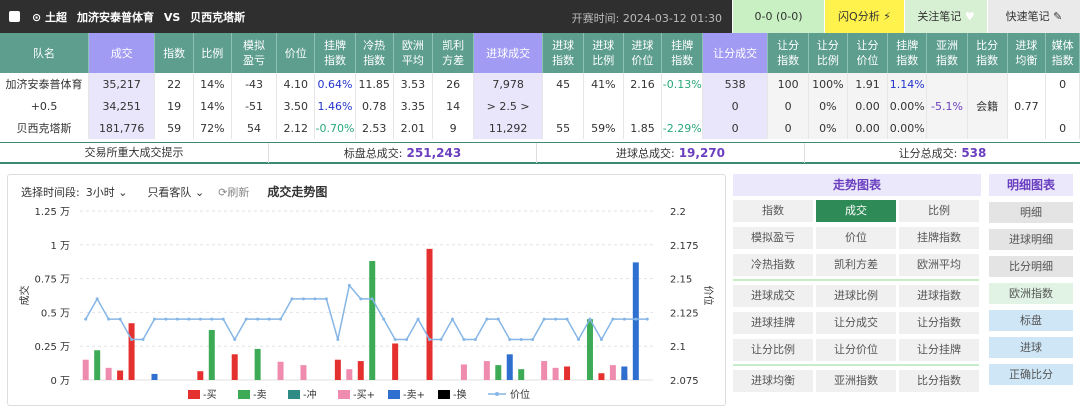  I want to click on detail-menu-item: 进球, so click(1031, 347).